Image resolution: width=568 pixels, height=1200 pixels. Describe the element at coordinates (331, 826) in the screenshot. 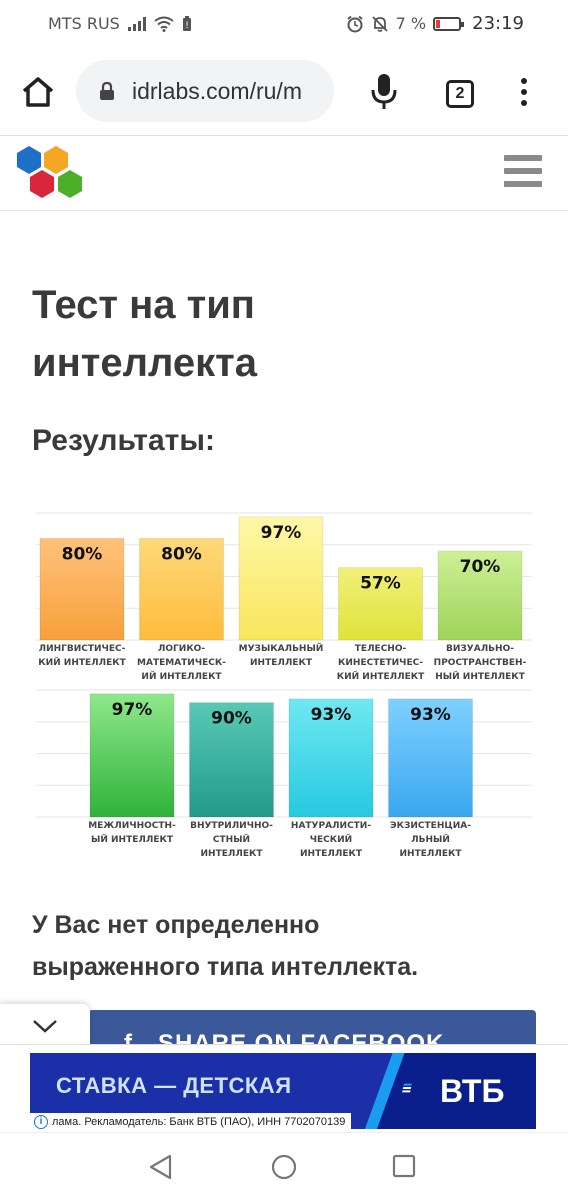

I see `chart-category-label: НАТУРАЛИСТИ-` at that location.